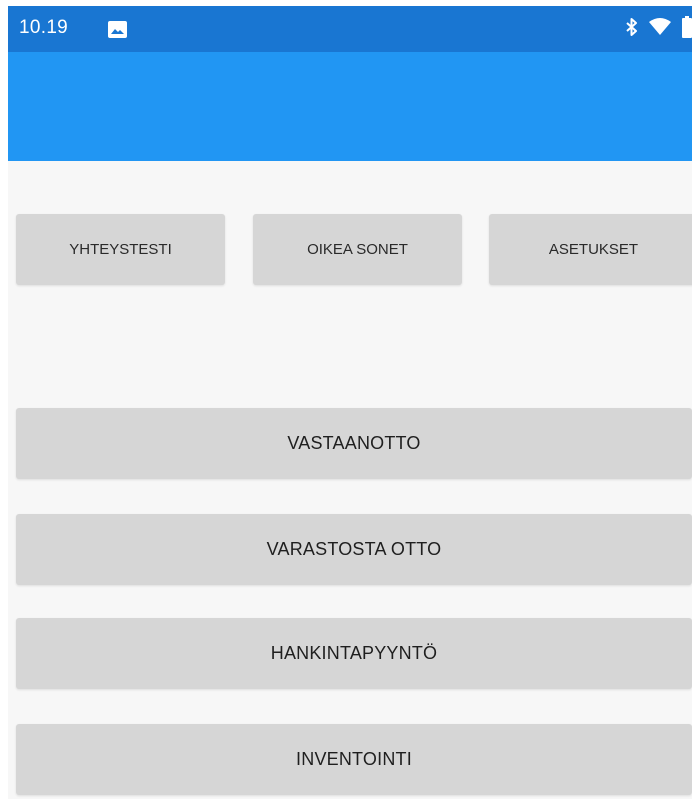  What do you see at coordinates (350, 106) in the screenshot?
I see `app-bar` at bounding box center [350, 106].